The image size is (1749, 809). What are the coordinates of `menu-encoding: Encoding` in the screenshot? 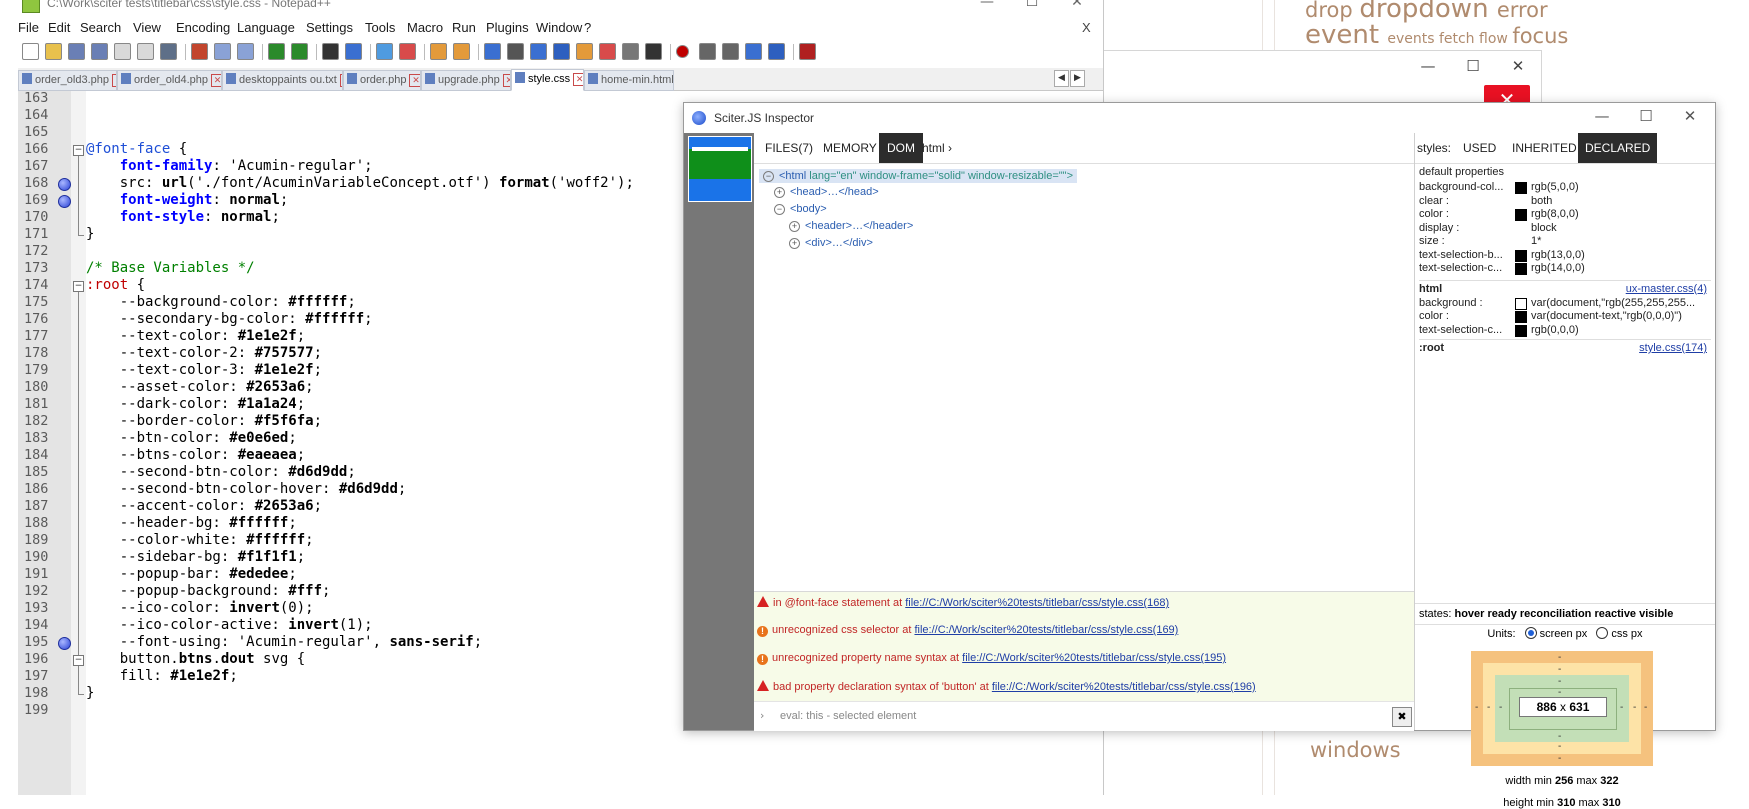 It's located at (203, 27).